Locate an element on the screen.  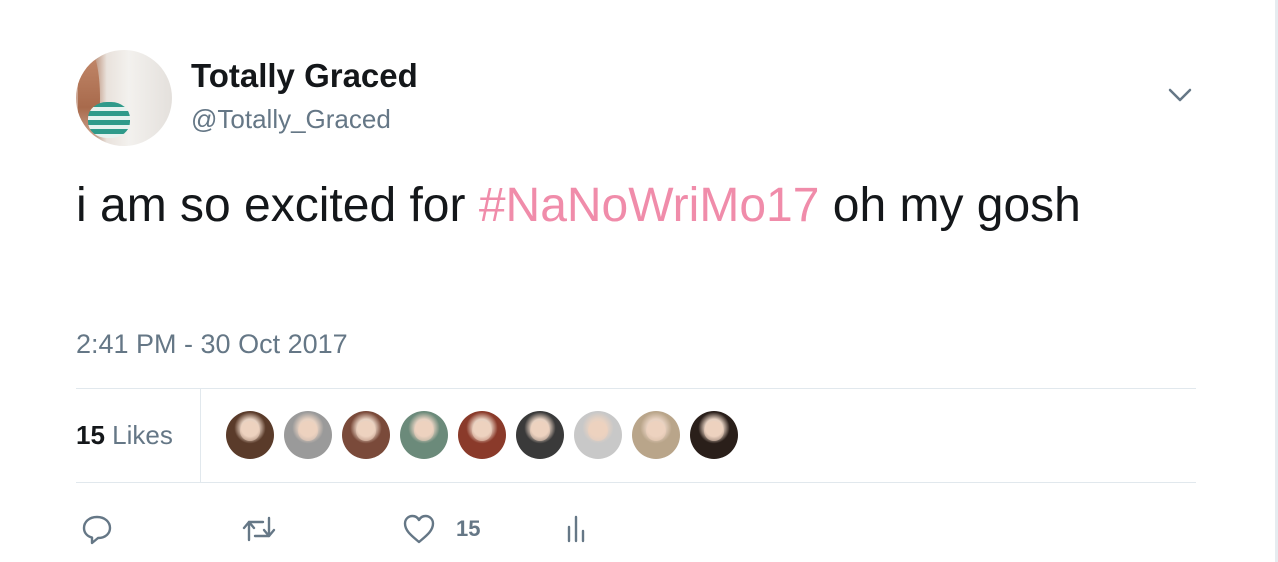
hashtag-link: #NaNoWriMo17 is located at coordinates (649, 205).